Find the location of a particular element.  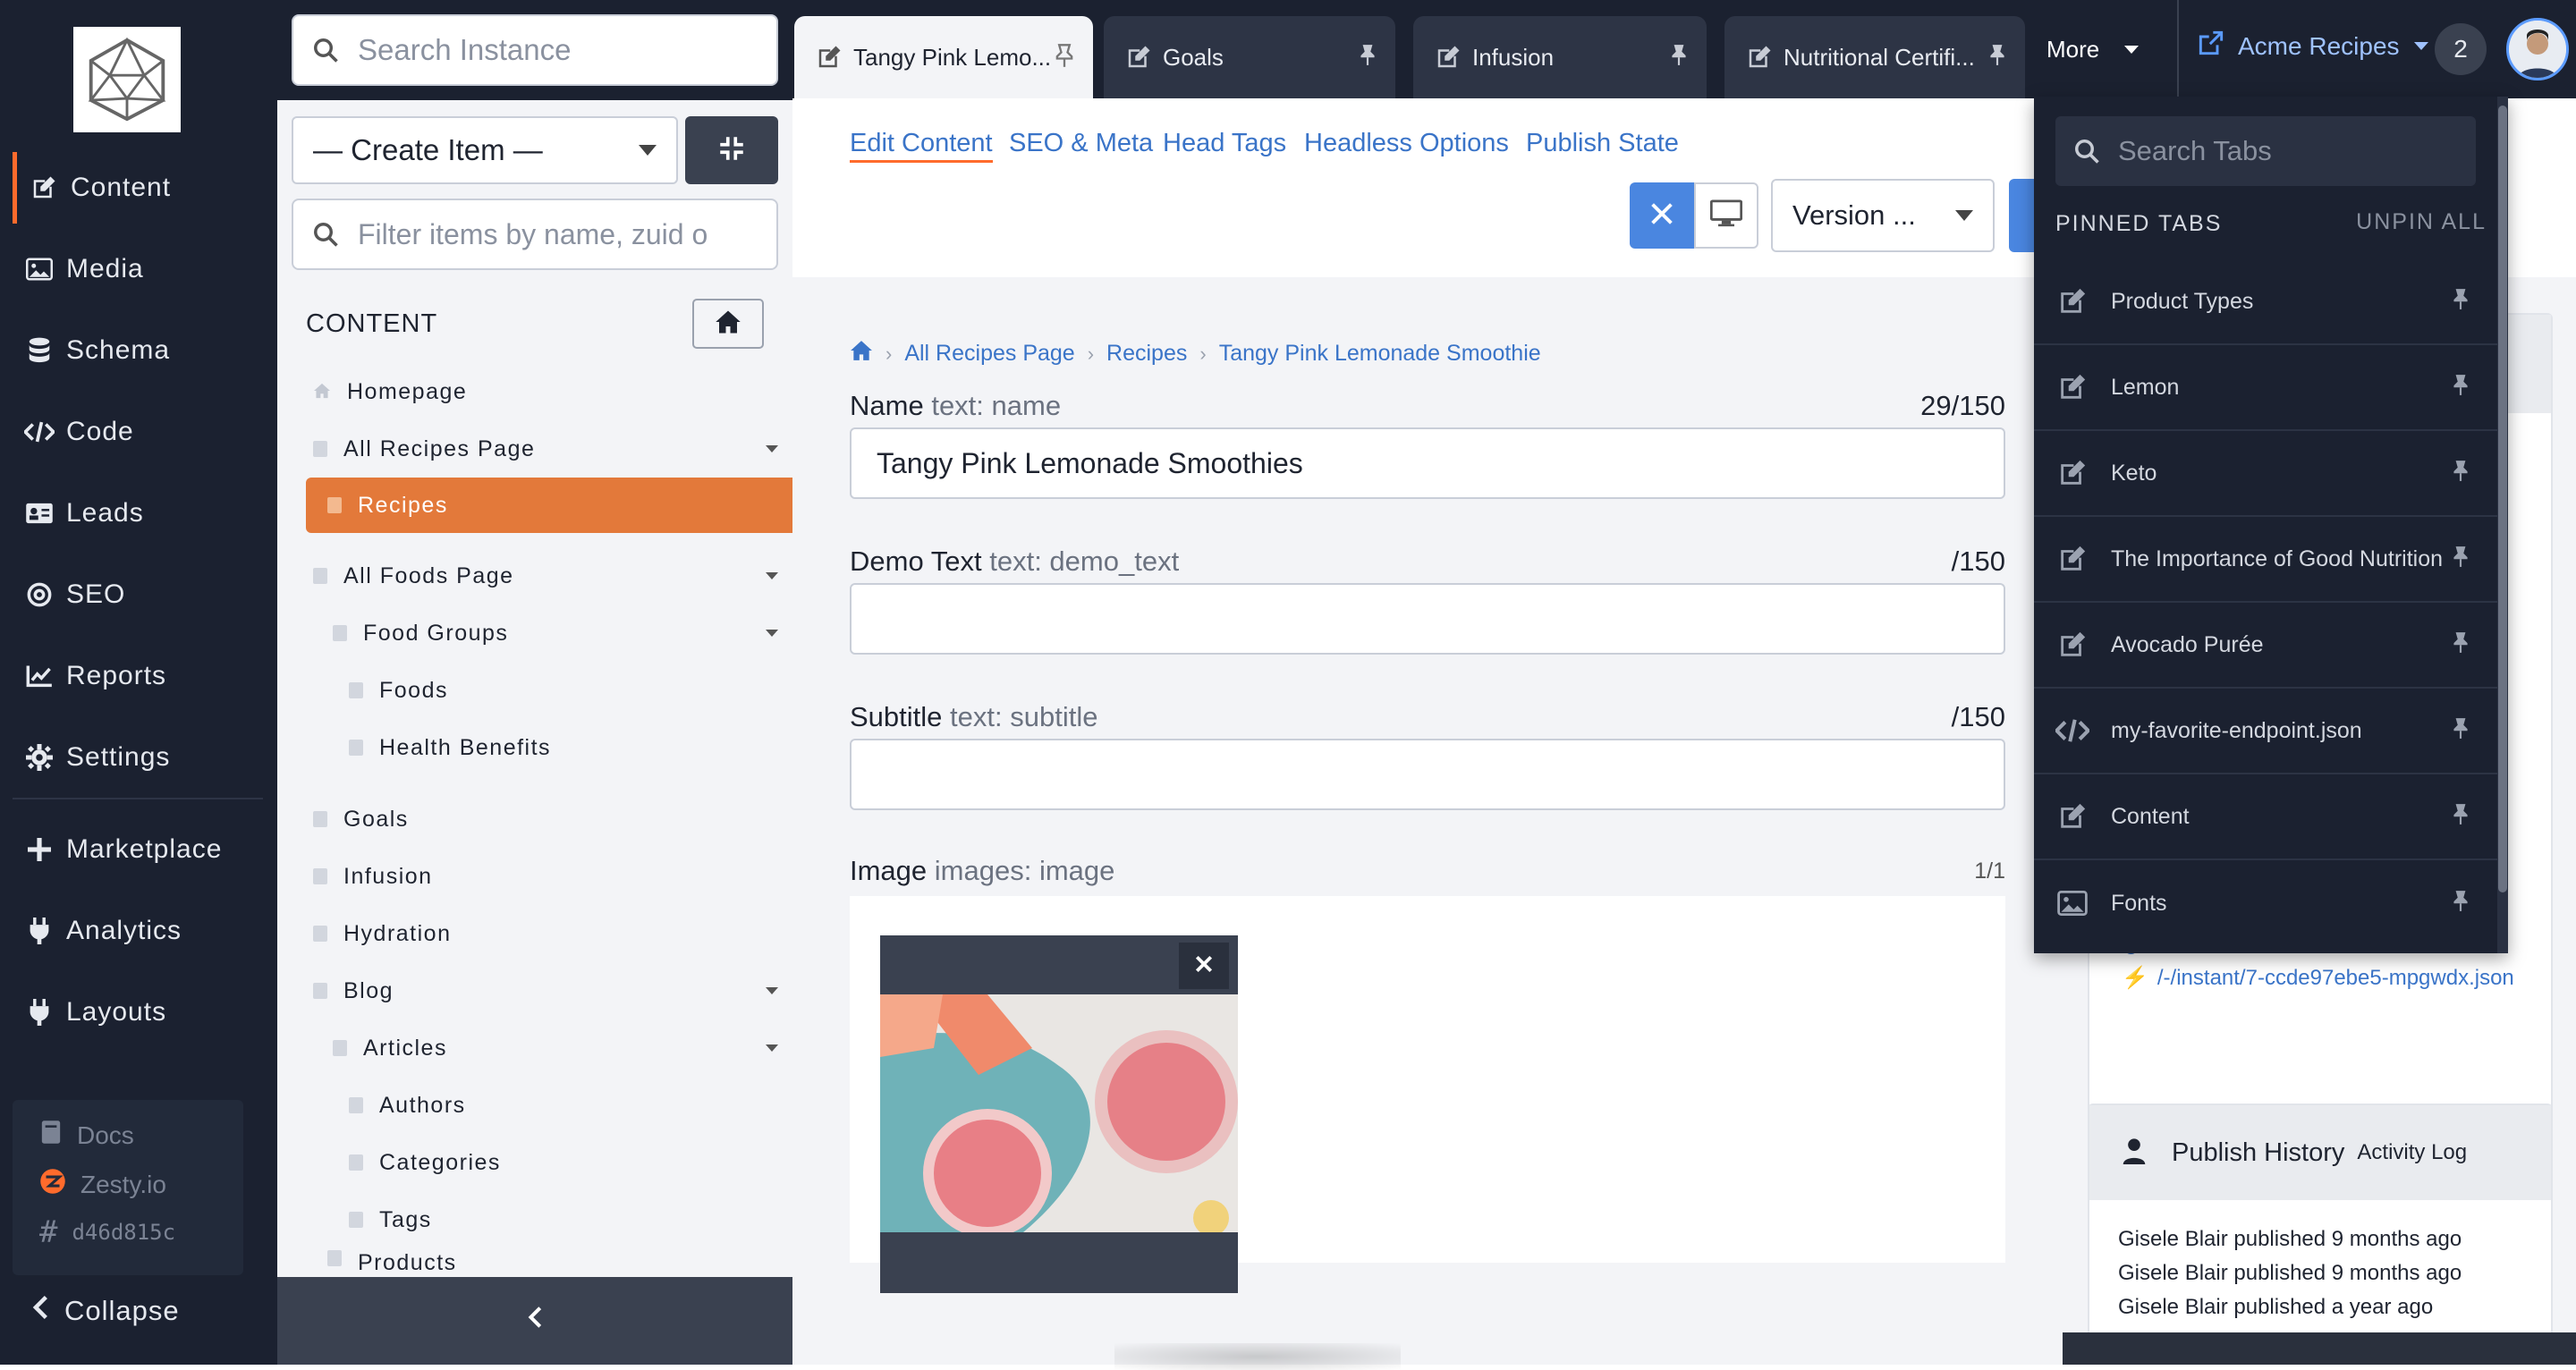

docs-link: Docs is located at coordinates (86, 1135).